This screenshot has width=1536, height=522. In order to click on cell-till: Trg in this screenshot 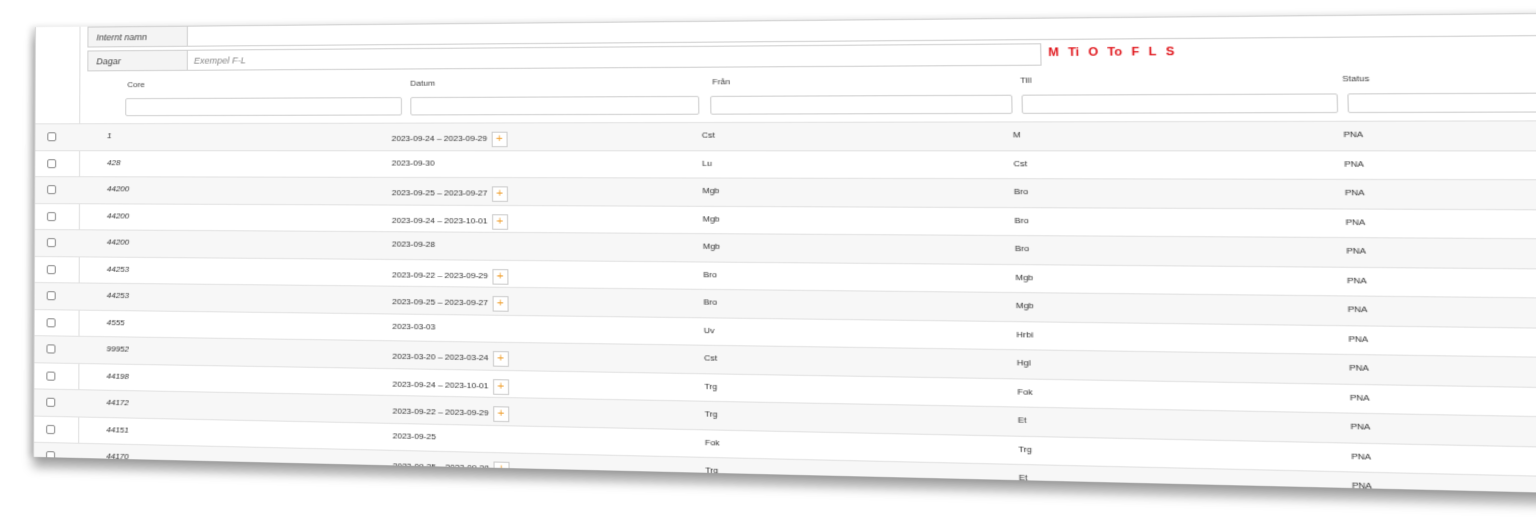, I will do `click(1025, 448)`.